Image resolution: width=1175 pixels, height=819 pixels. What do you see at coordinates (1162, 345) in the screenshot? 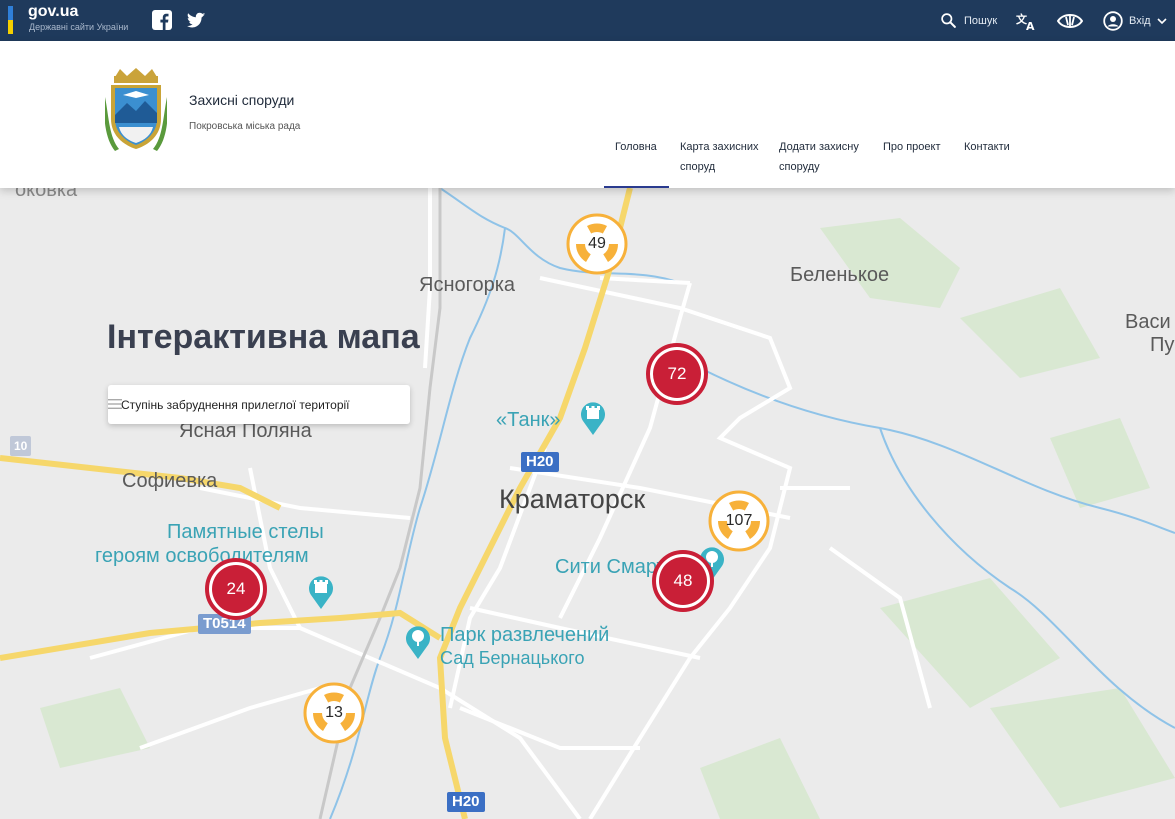
I see `map-label-pu: Пу` at bounding box center [1162, 345].